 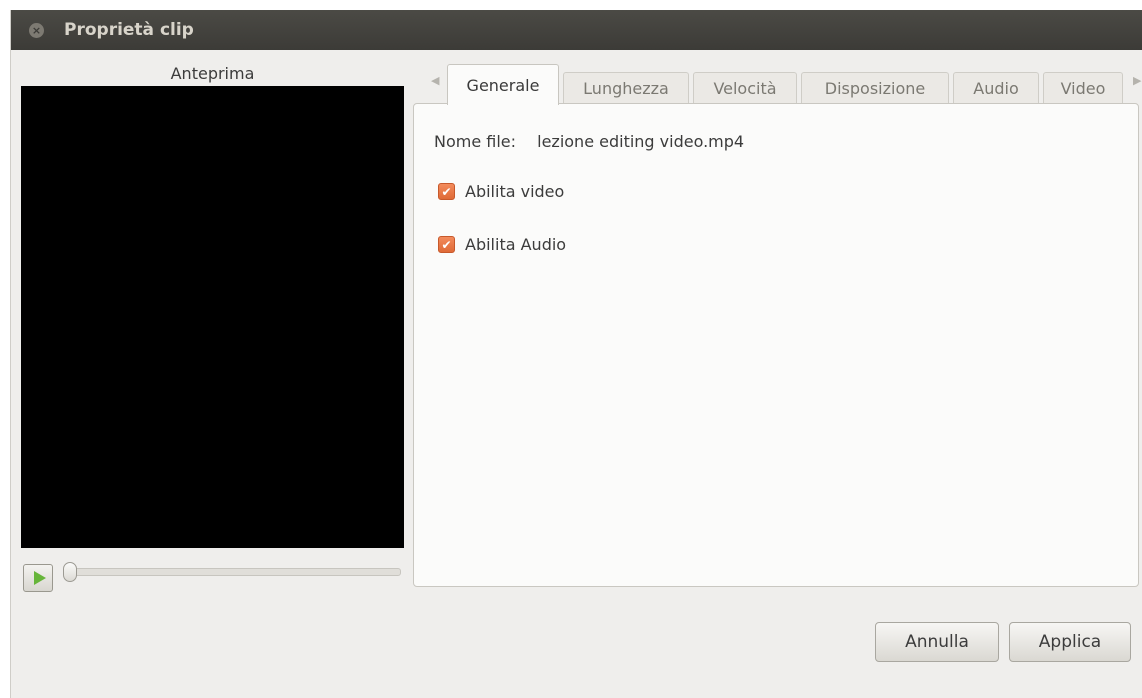 I want to click on enable-audio-label: Abilita Audio, so click(x=515, y=244).